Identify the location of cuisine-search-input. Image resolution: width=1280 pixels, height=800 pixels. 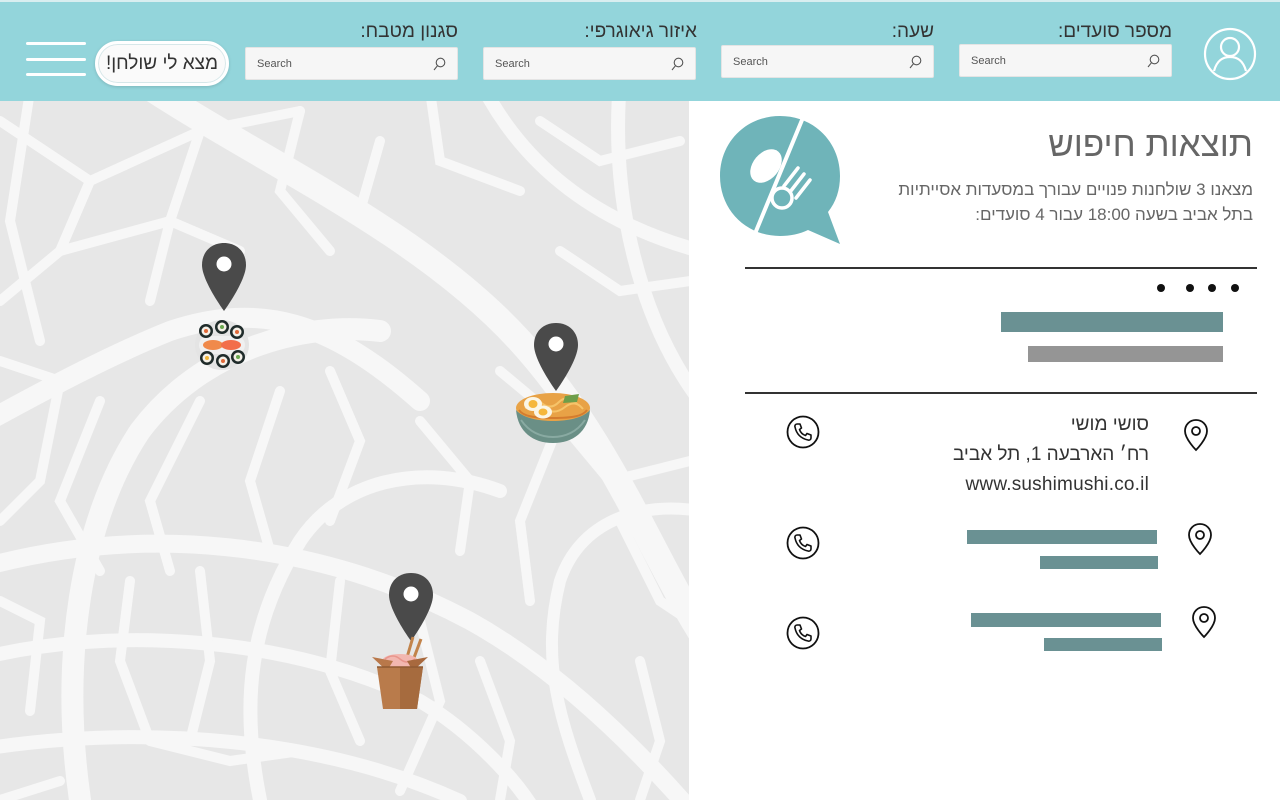
(351, 63).